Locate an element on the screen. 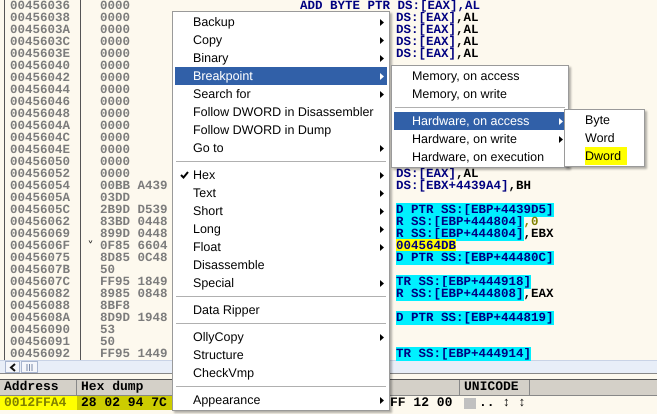 The height and width of the screenshot is (414, 657). address-cell: 0045606F is located at coordinates (43, 246).